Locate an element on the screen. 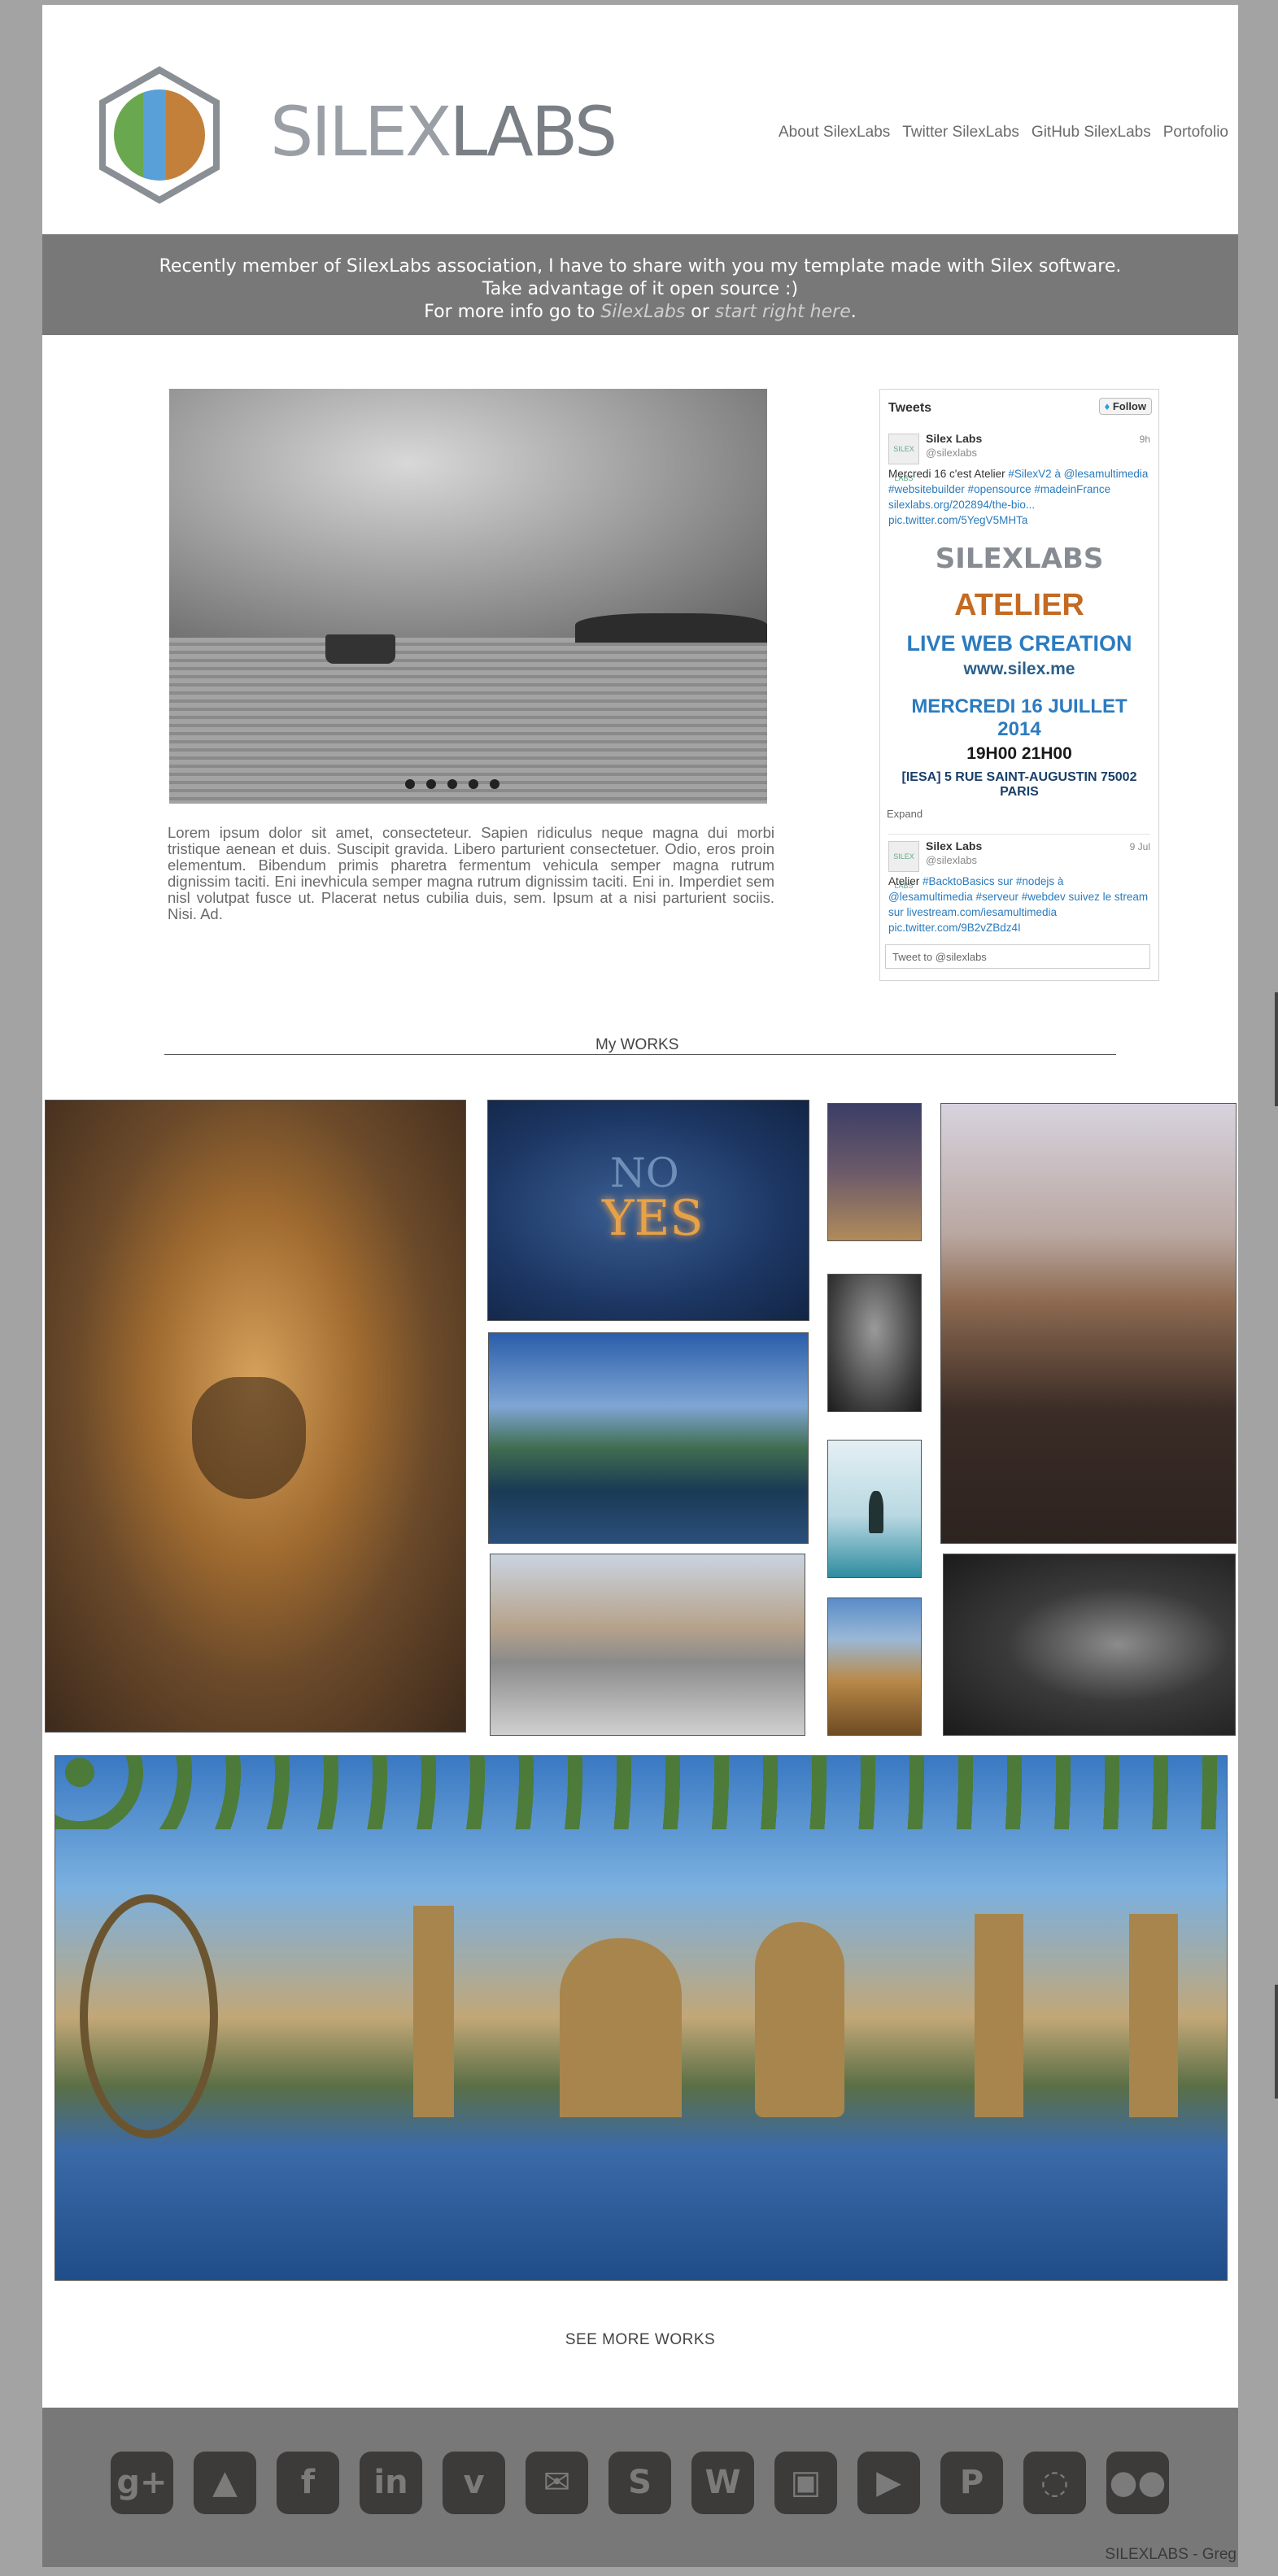 The image size is (1278, 2576). behance-icon: ▲ is located at coordinates (225, 2483).